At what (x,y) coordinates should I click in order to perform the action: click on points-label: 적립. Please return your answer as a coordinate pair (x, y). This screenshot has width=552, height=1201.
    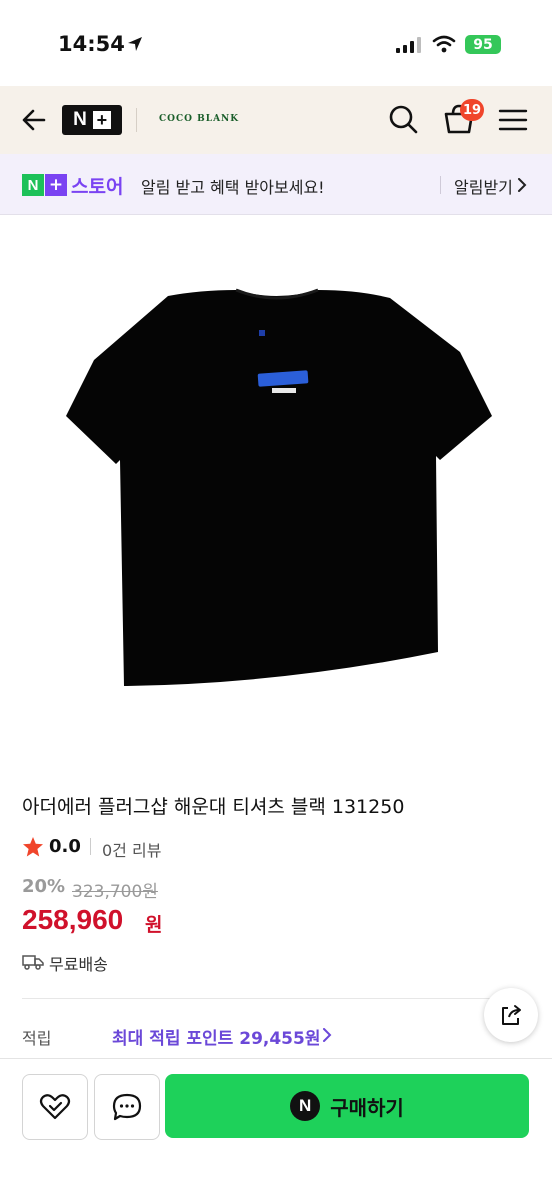
    Looking at the image, I should click on (37, 1038).